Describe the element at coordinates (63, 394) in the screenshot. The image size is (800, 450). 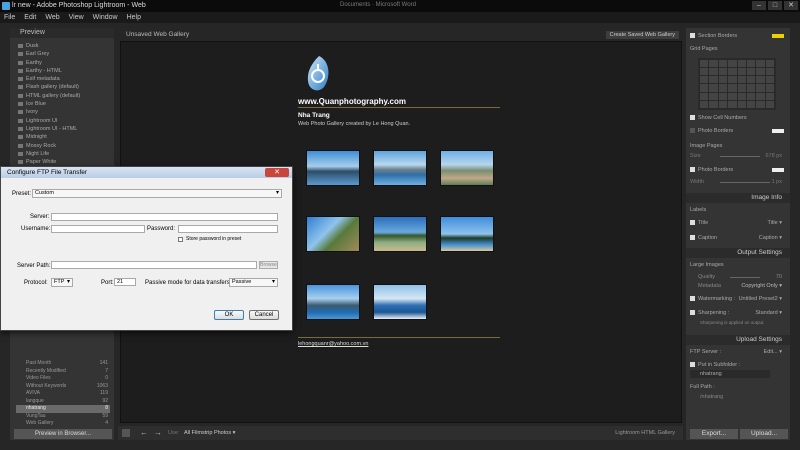
I see `collection-item: AVIVA 119` at that location.